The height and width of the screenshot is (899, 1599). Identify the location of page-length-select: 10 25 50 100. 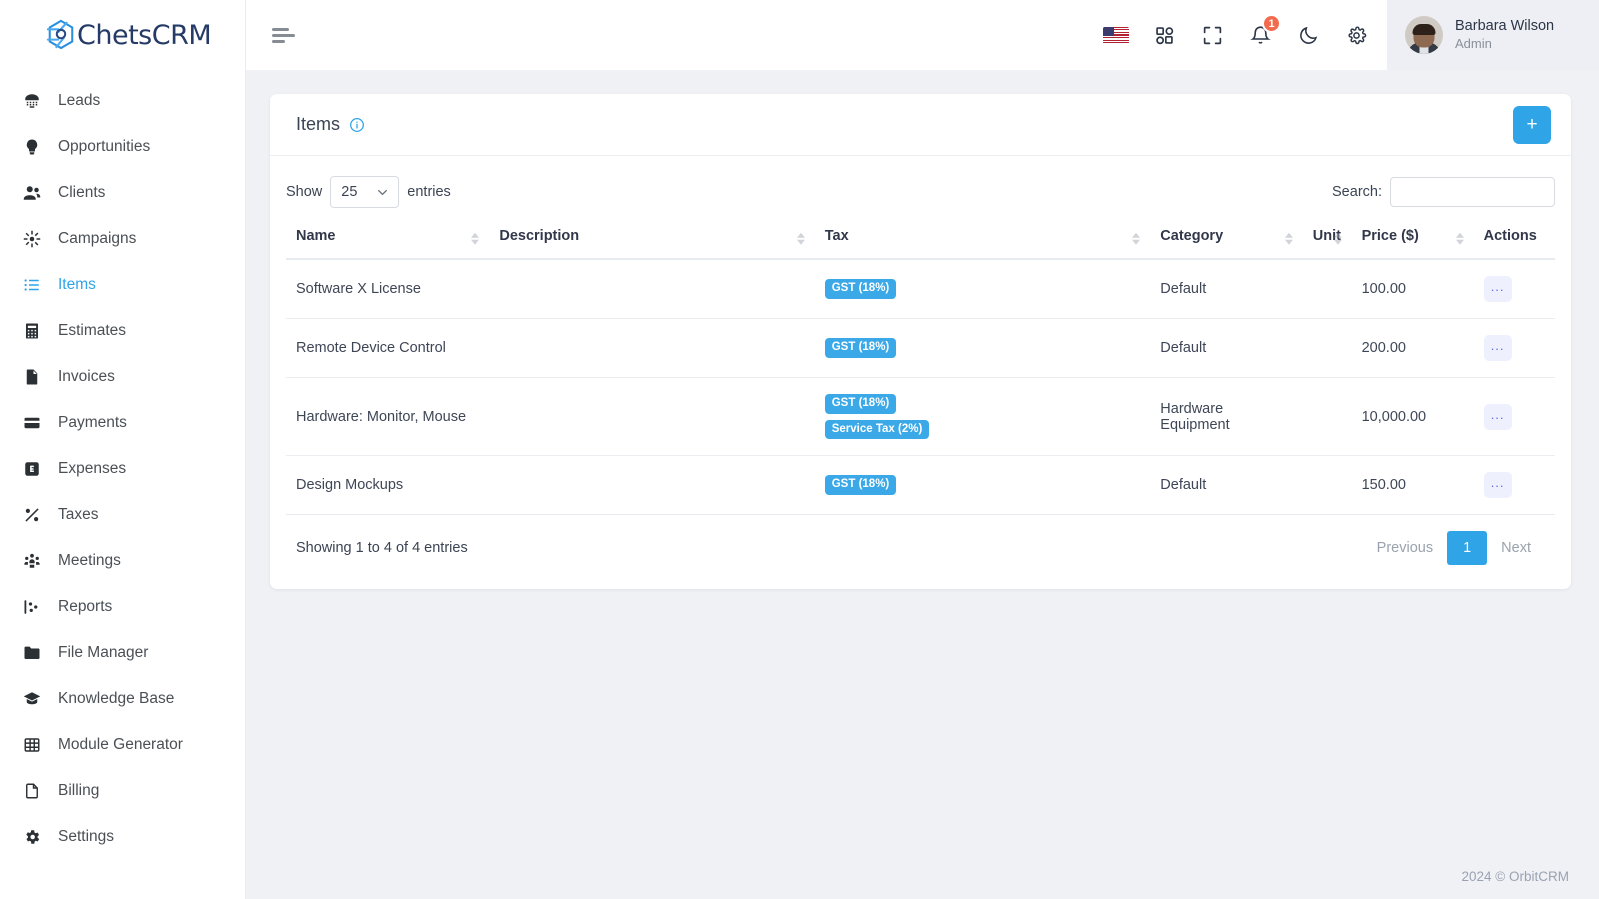
(365, 192).